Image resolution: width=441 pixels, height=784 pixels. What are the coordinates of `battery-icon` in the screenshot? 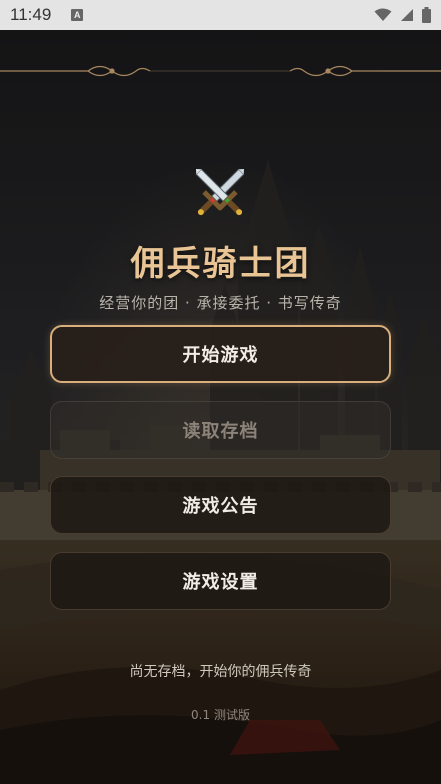 It's located at (426, 15).